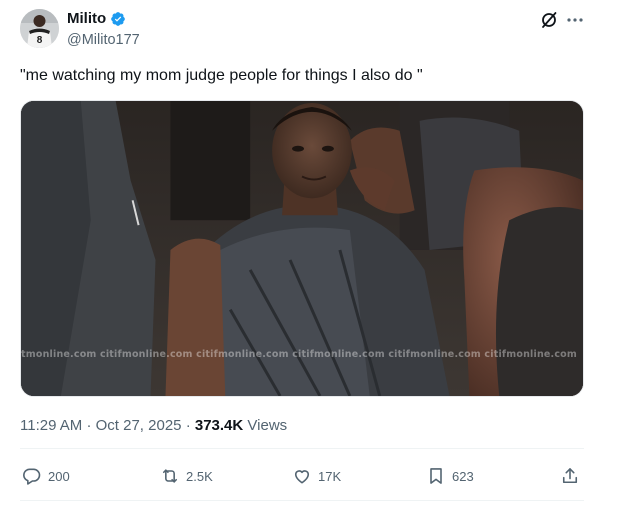 This screenshot has width=617, height=511. What do you see at coordinates (199, 476) in the screenshot?
I see `repost-count: 2.5K` at bounding box center [199, 476].